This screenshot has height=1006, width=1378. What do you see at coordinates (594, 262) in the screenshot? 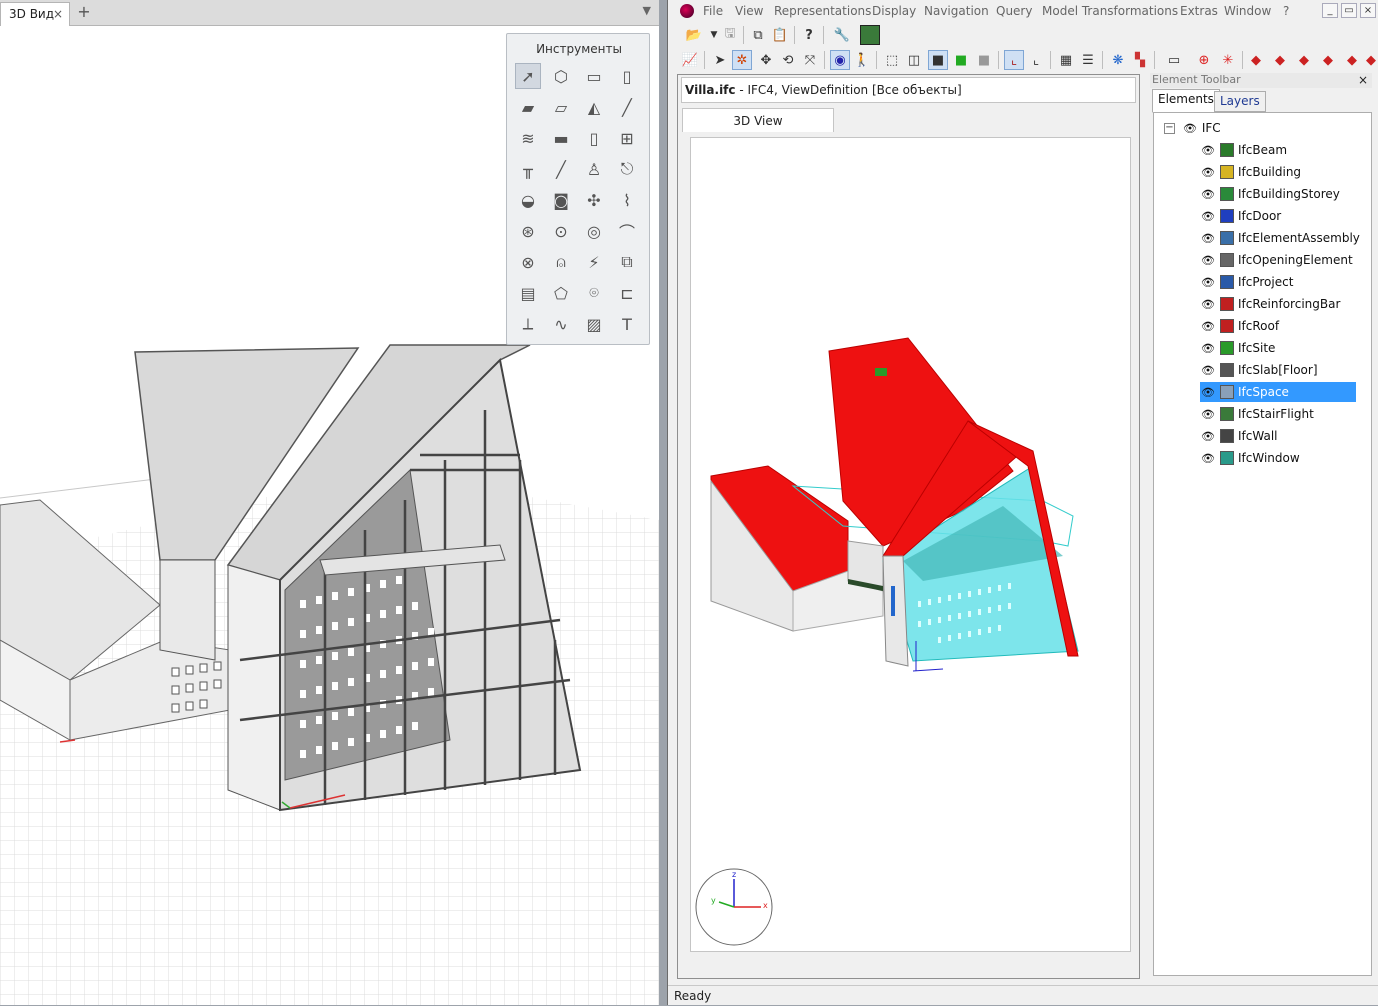
I see `electric-icon: ⚡` at bounding box center [594, 262].